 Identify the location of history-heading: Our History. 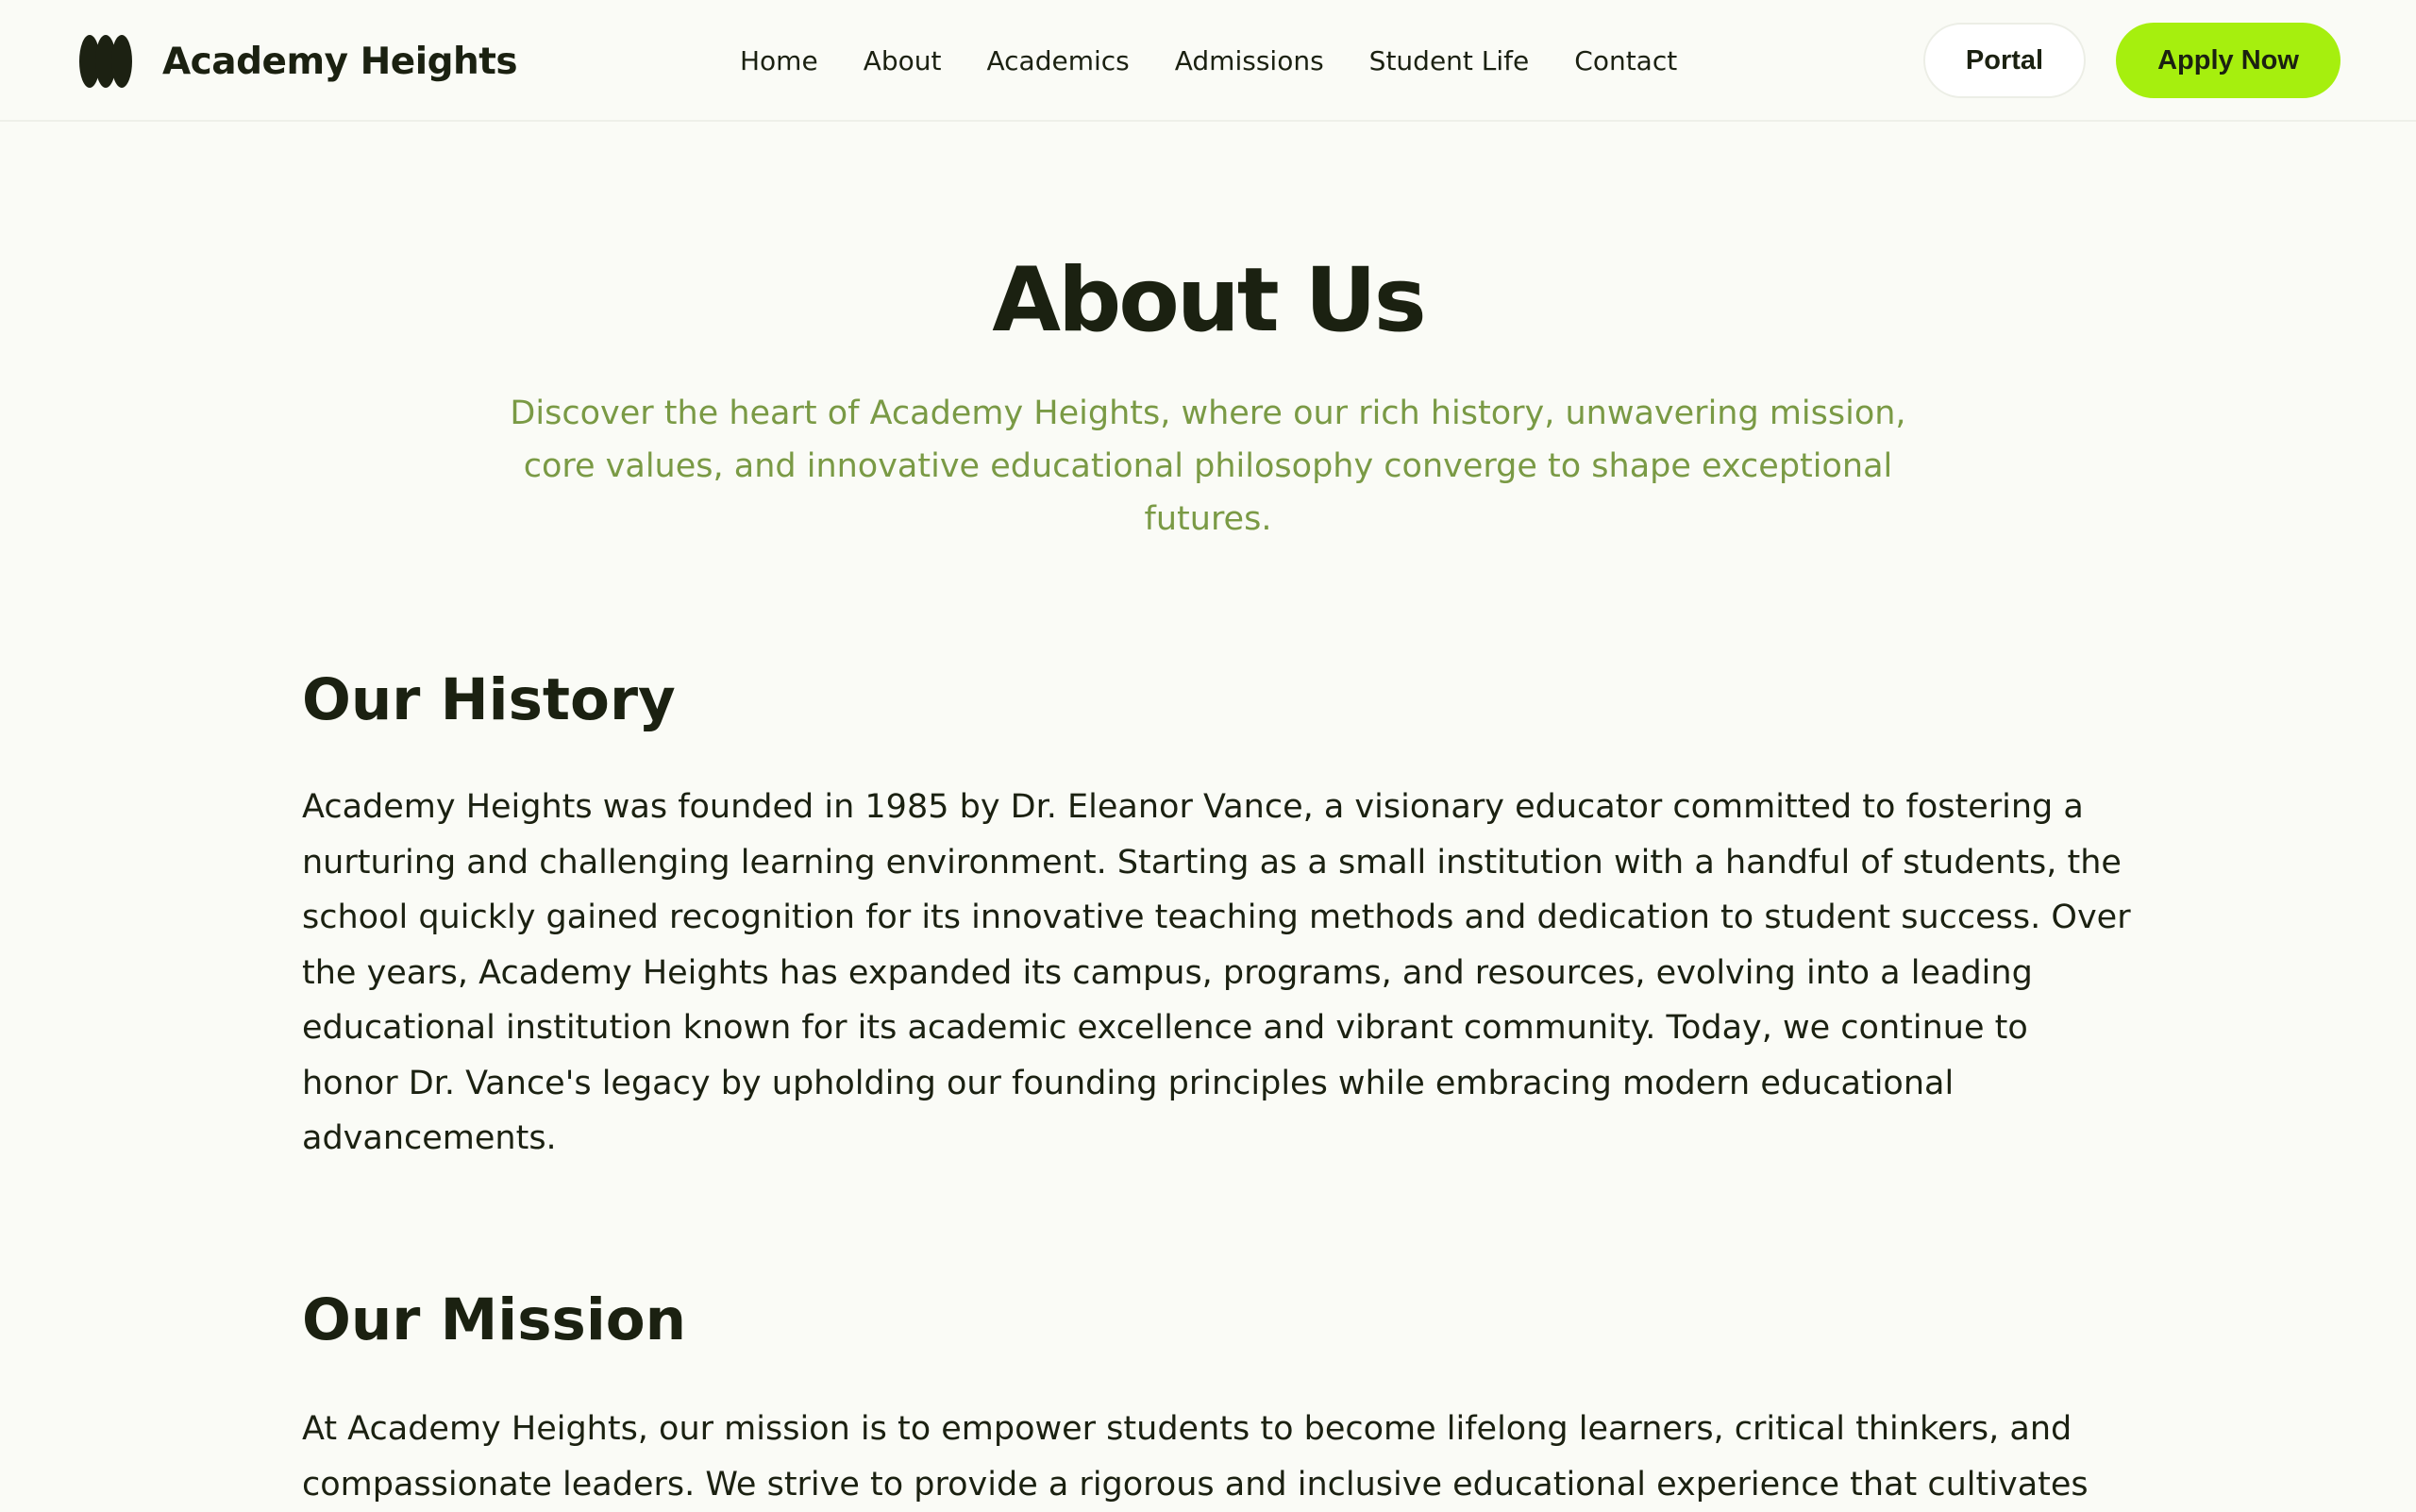
(489, 699).